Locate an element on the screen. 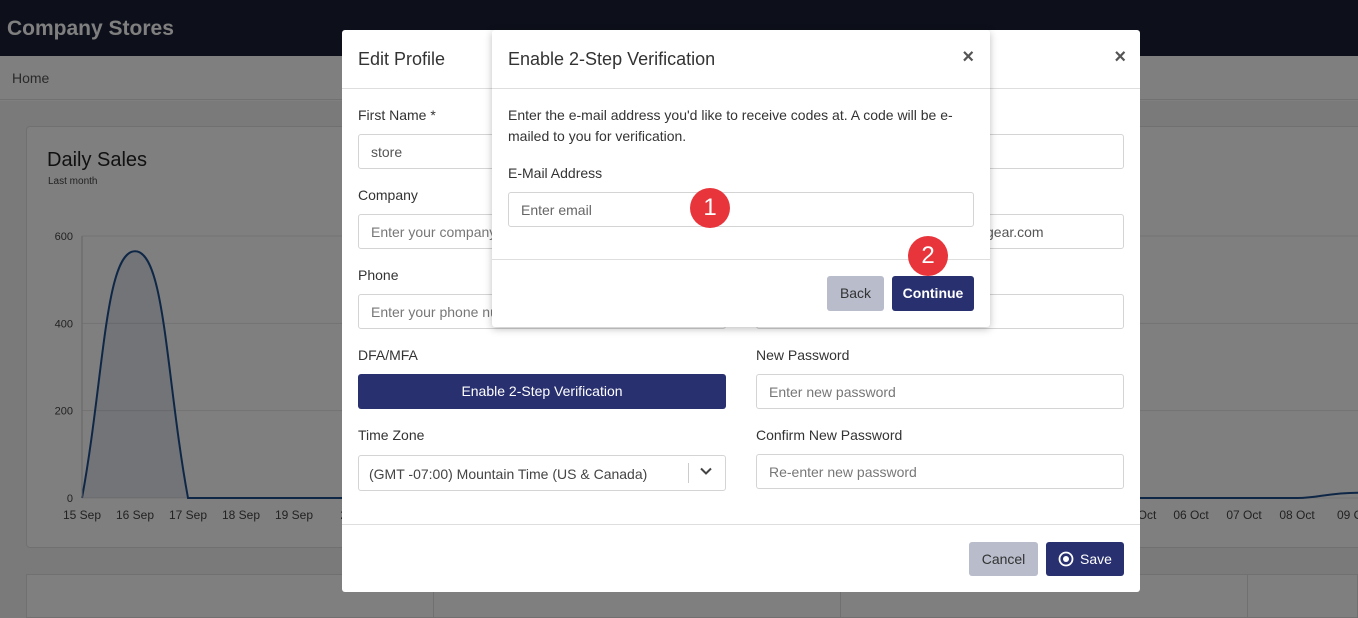  select-separator is located at coordinates (688, 473).